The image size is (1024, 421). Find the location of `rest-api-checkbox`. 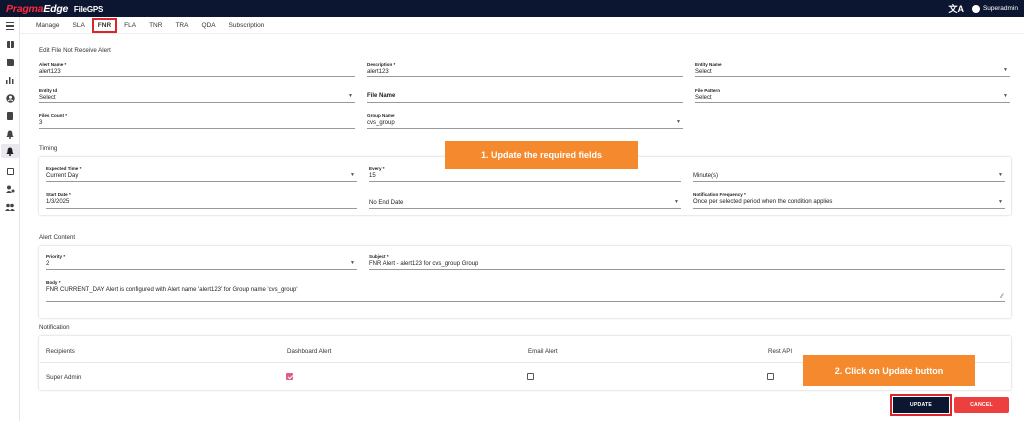

rest-api-checkbox is located at coordinates (770, 376).